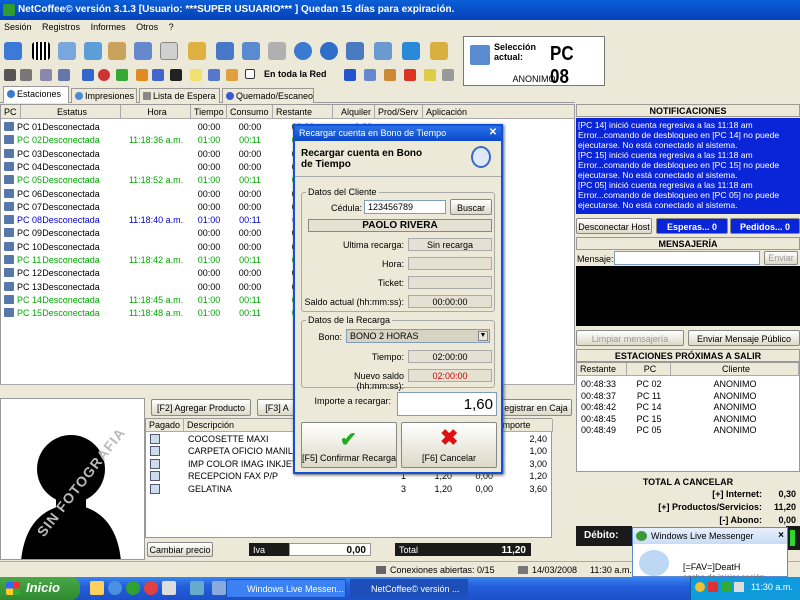 This screenshot has height=600, width=800. Describe the element at coordinates (349, 489) in the screenshot. I see `list-item: GELATINA 3 1,20 0,00 3,60` at that location.